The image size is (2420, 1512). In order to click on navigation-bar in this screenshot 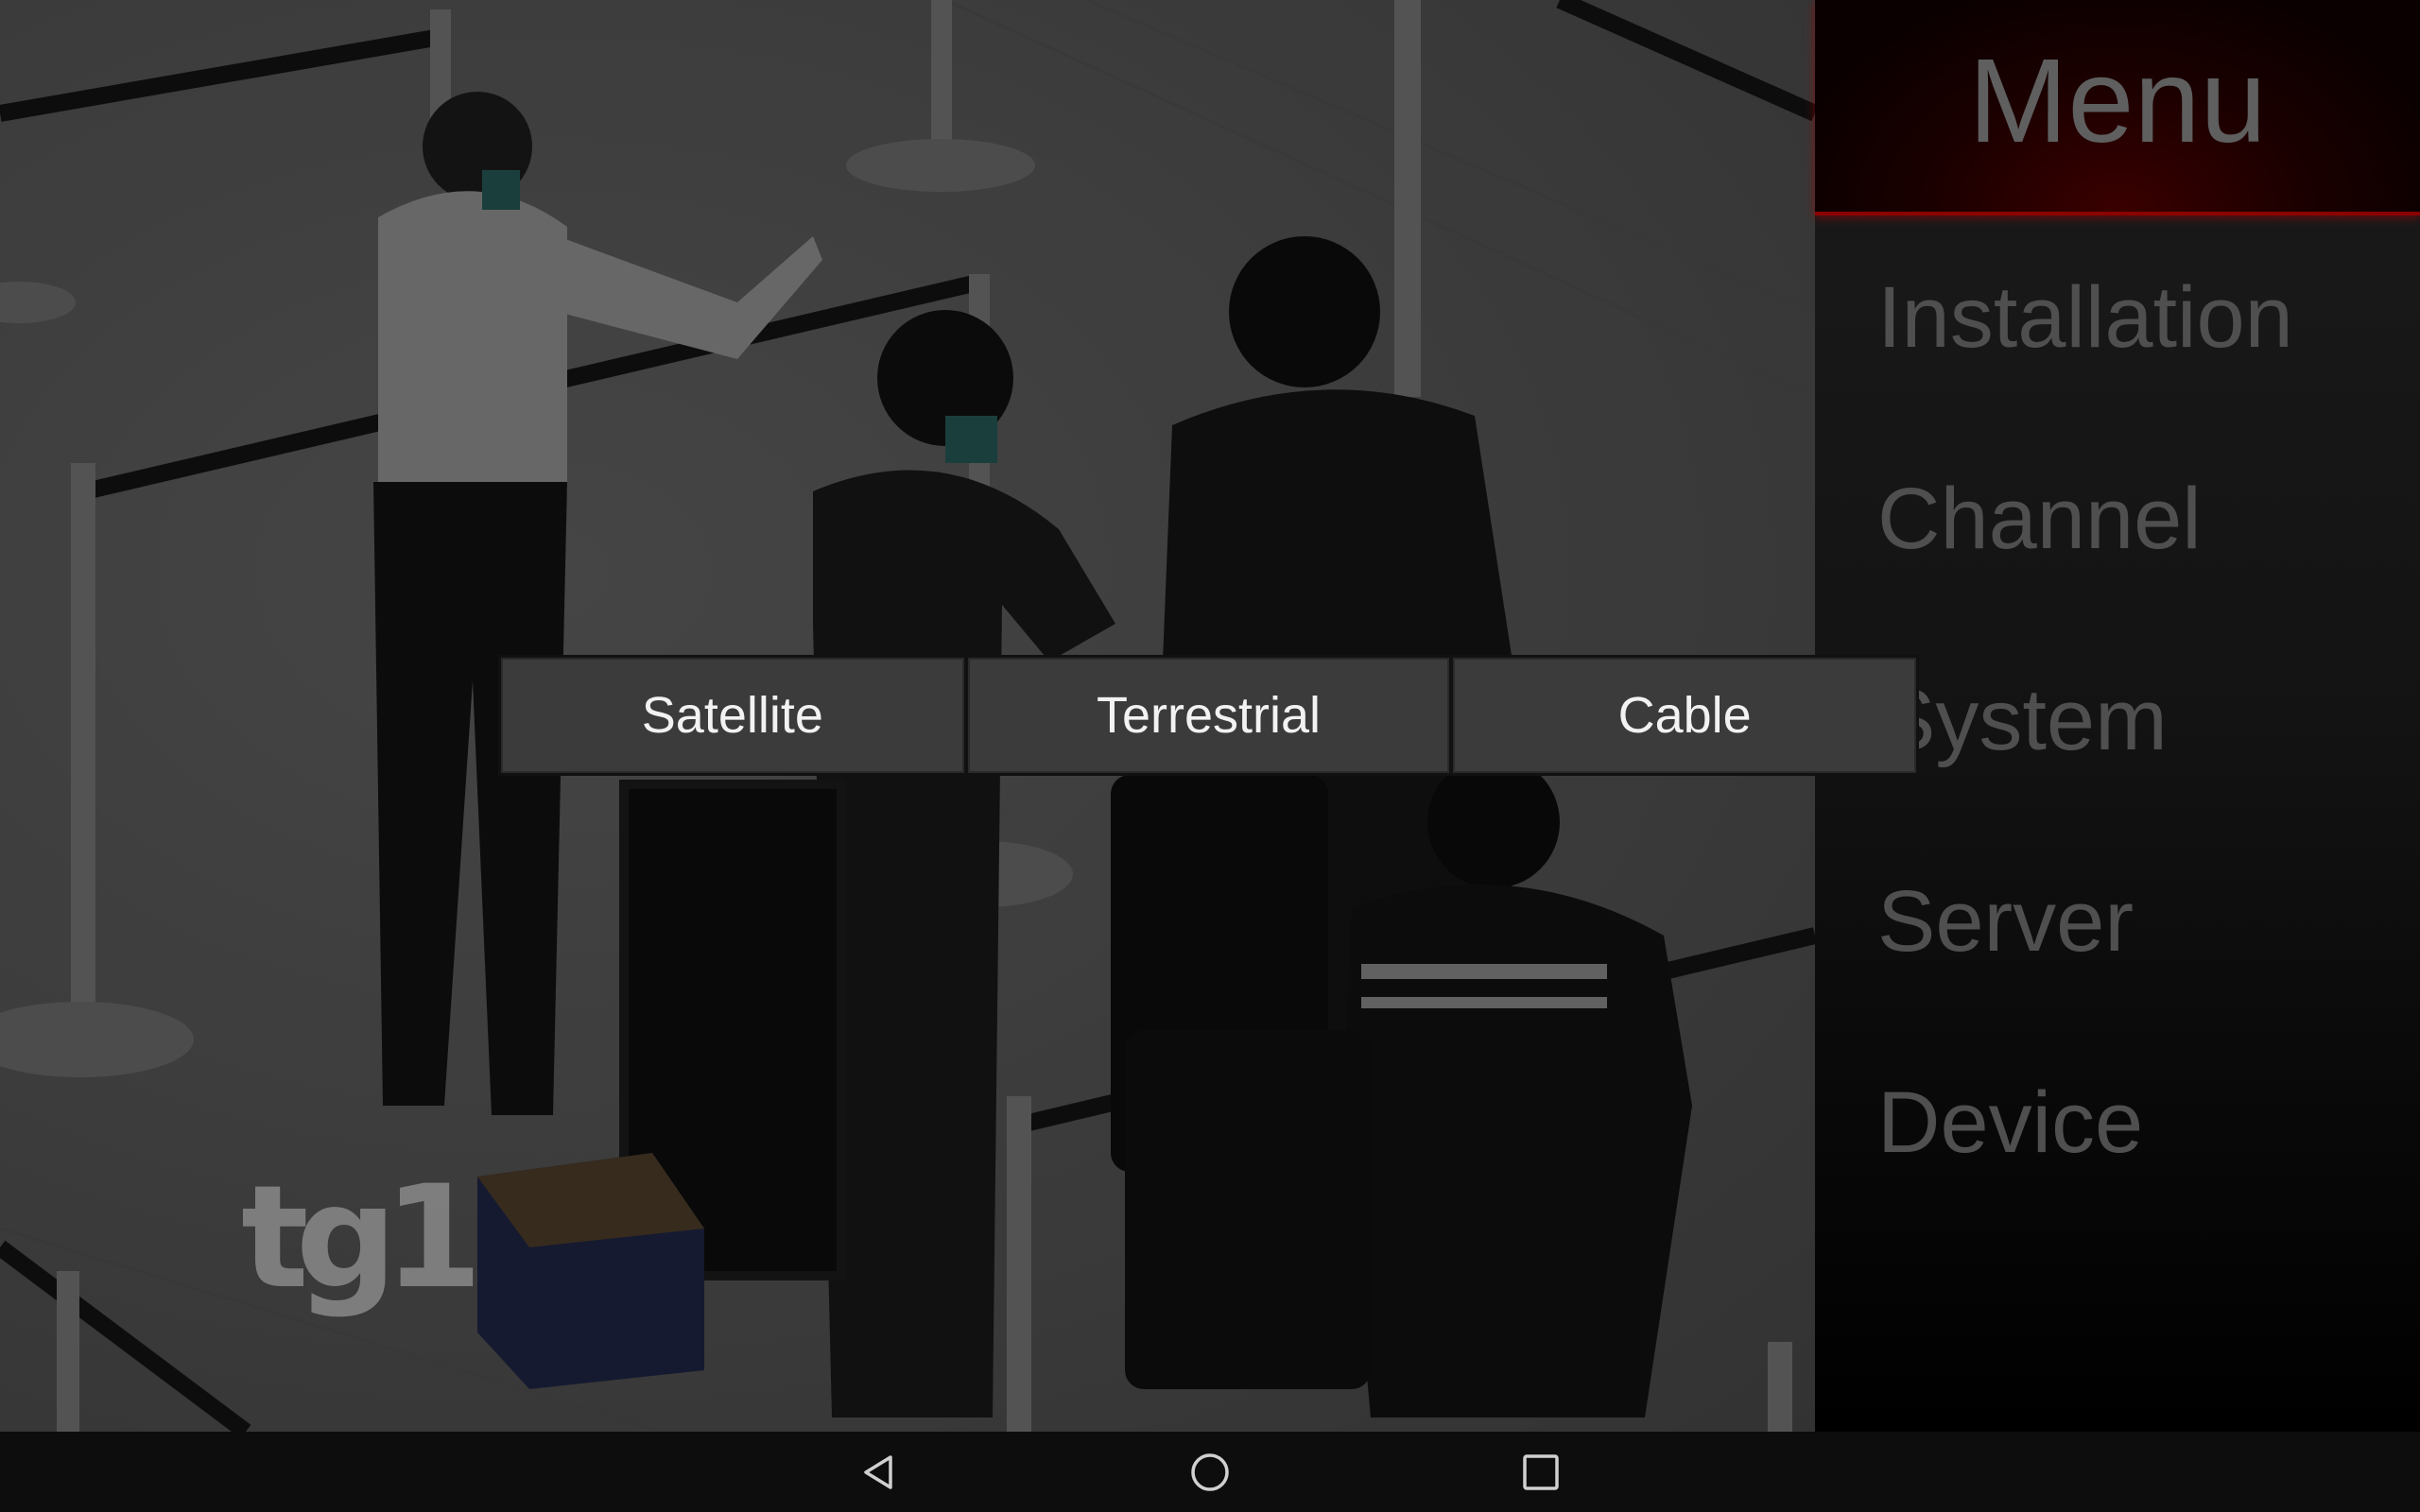, I will do `click(1210, 1472)`.